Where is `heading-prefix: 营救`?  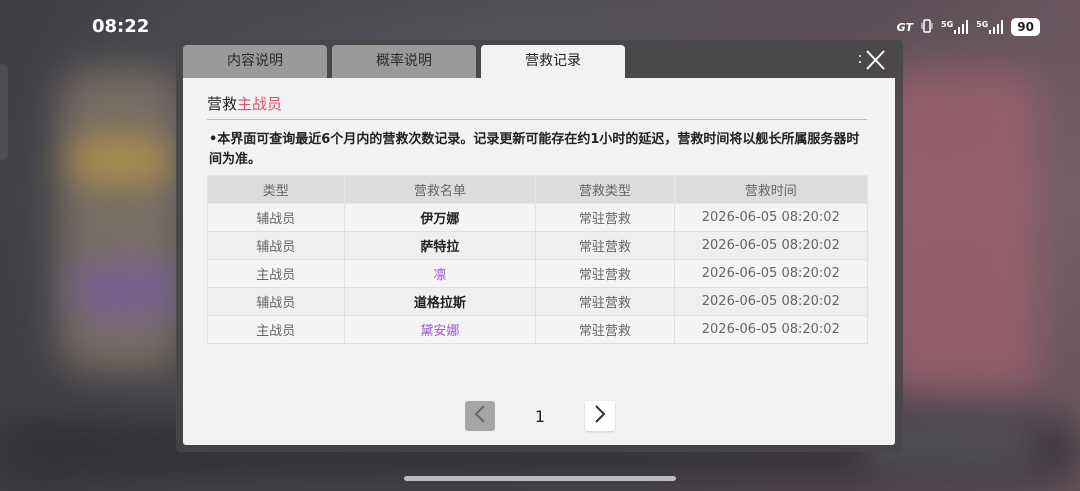 heading-prefix: 营救 is located at coordinates (222, 104).